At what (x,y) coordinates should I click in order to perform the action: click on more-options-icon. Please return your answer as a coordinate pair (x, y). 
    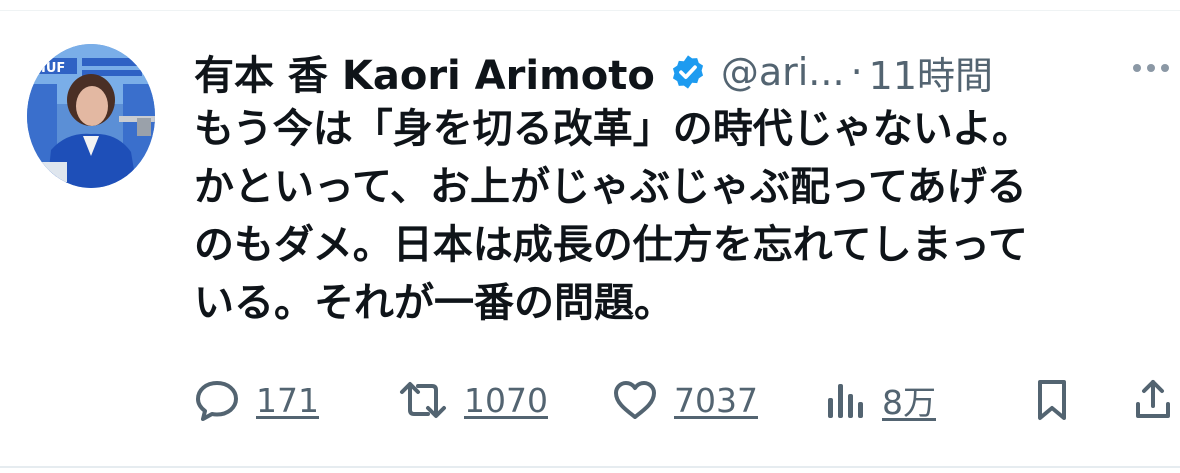
    Looking at the image, I should click on (1151, 68).